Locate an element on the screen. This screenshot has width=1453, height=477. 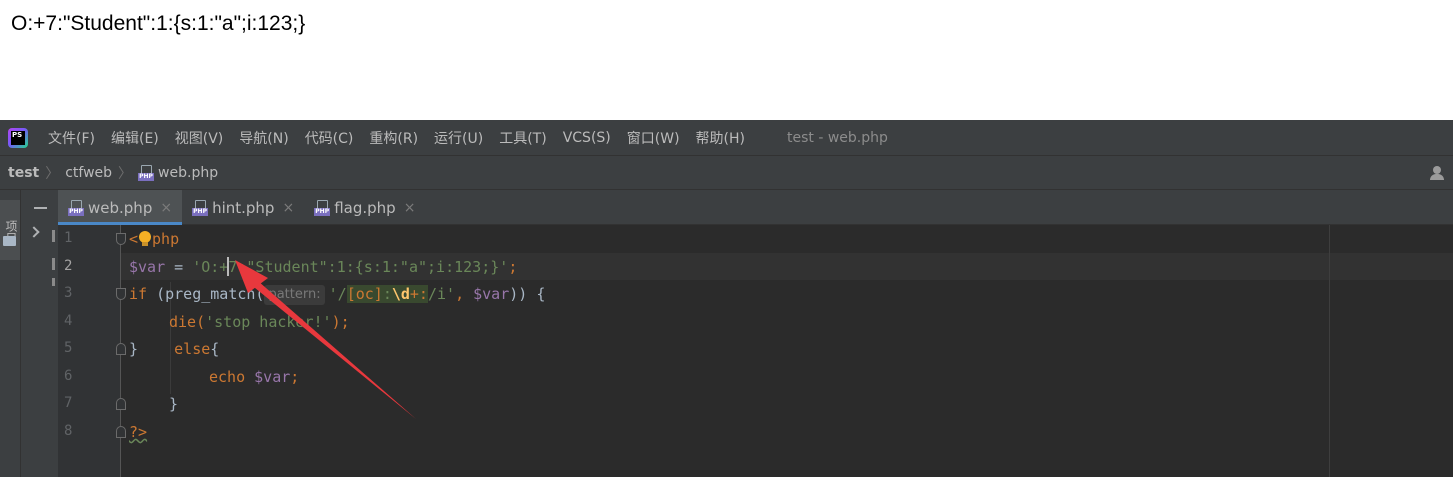
php-open-tag: < is located at coordinates (134, 239).